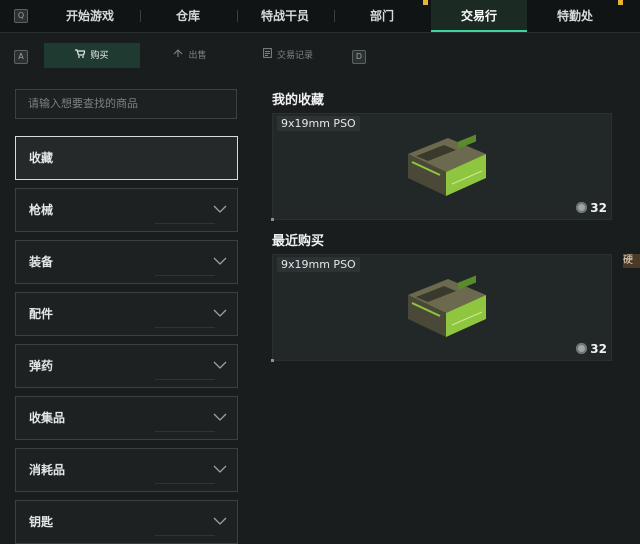 This screenshot has height=544, width=640. Describe the element at coordinates (126, 210) in the screenshot. I see `category-firearms: 枪械` at that location.